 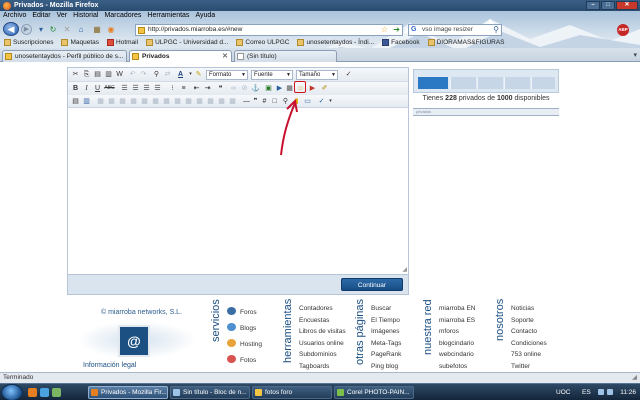 What do you see at coordinates (227, 75) in the screenshot?
I see `format-select: Formato ▼` at bounding box center [227, 75].